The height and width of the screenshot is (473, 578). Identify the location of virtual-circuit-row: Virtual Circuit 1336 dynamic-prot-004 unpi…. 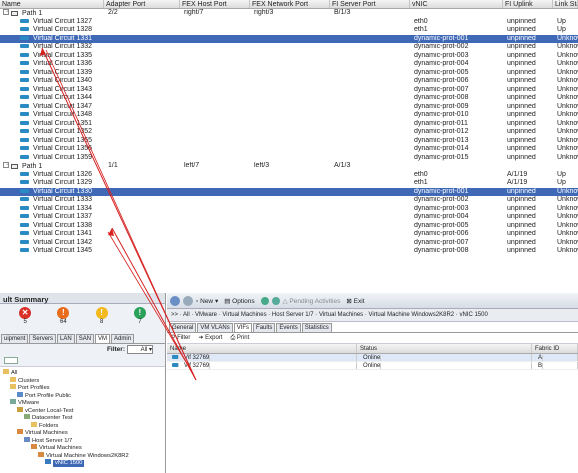
(289, 64).